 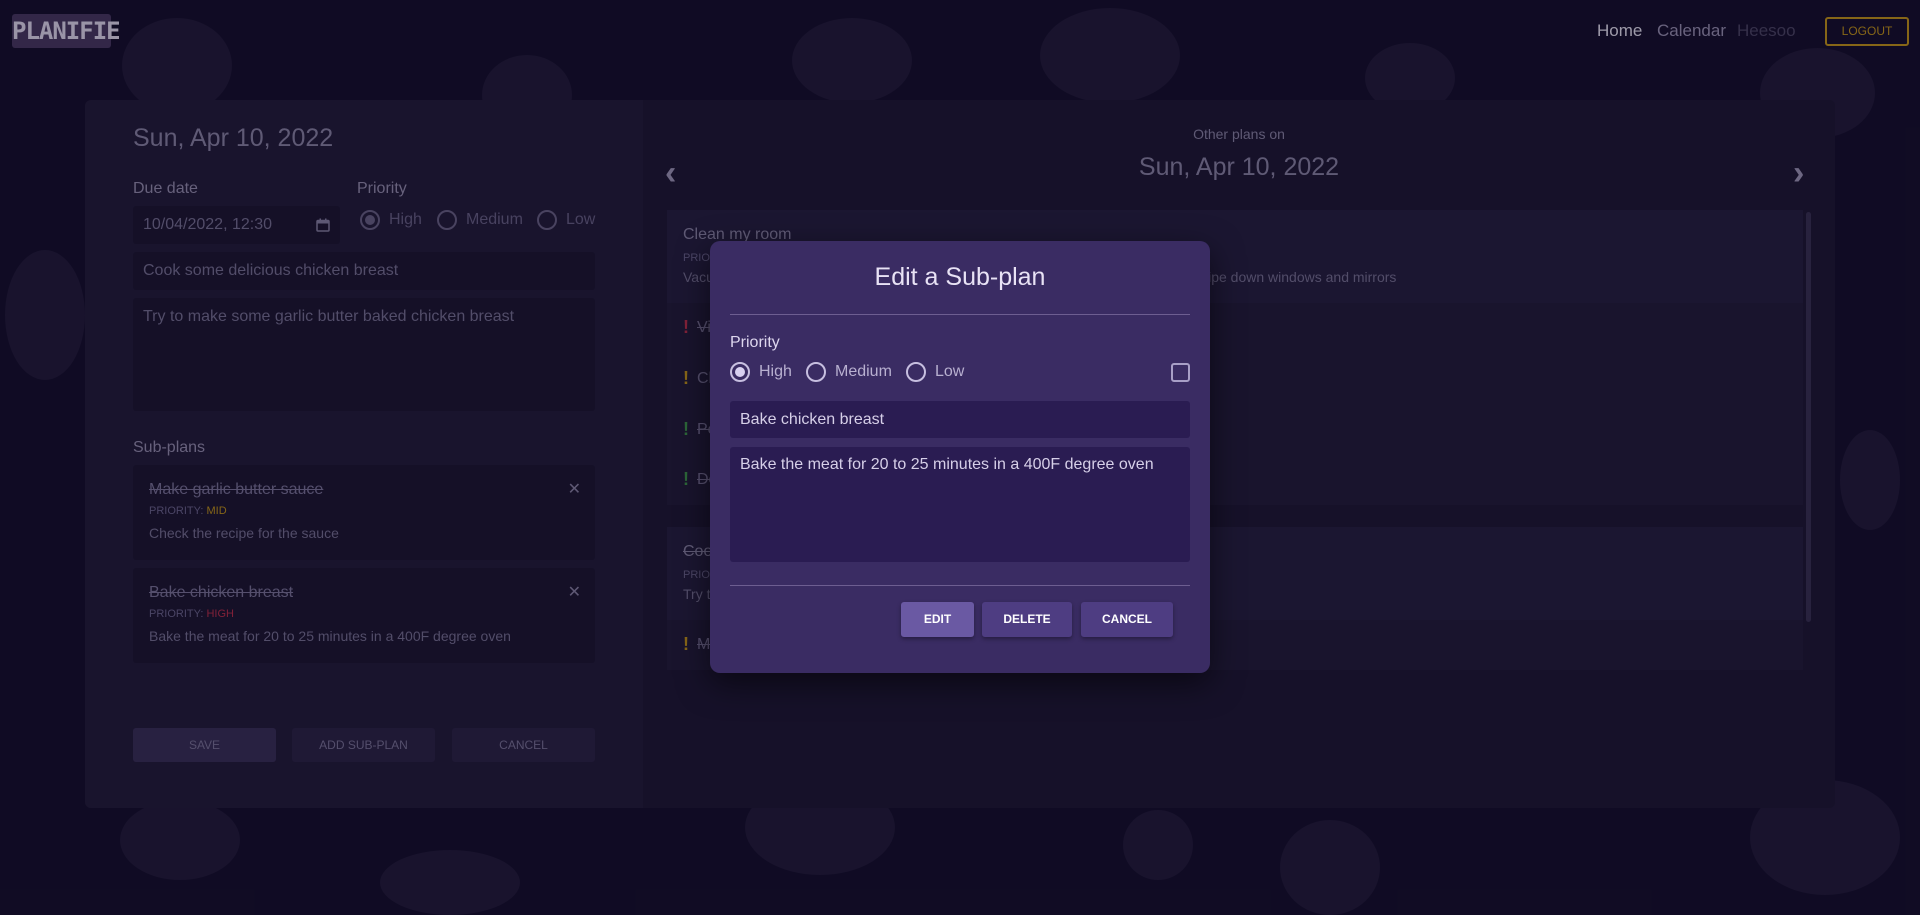 I want to click on delete-button: DELETE, so click(x=1027, y=619).